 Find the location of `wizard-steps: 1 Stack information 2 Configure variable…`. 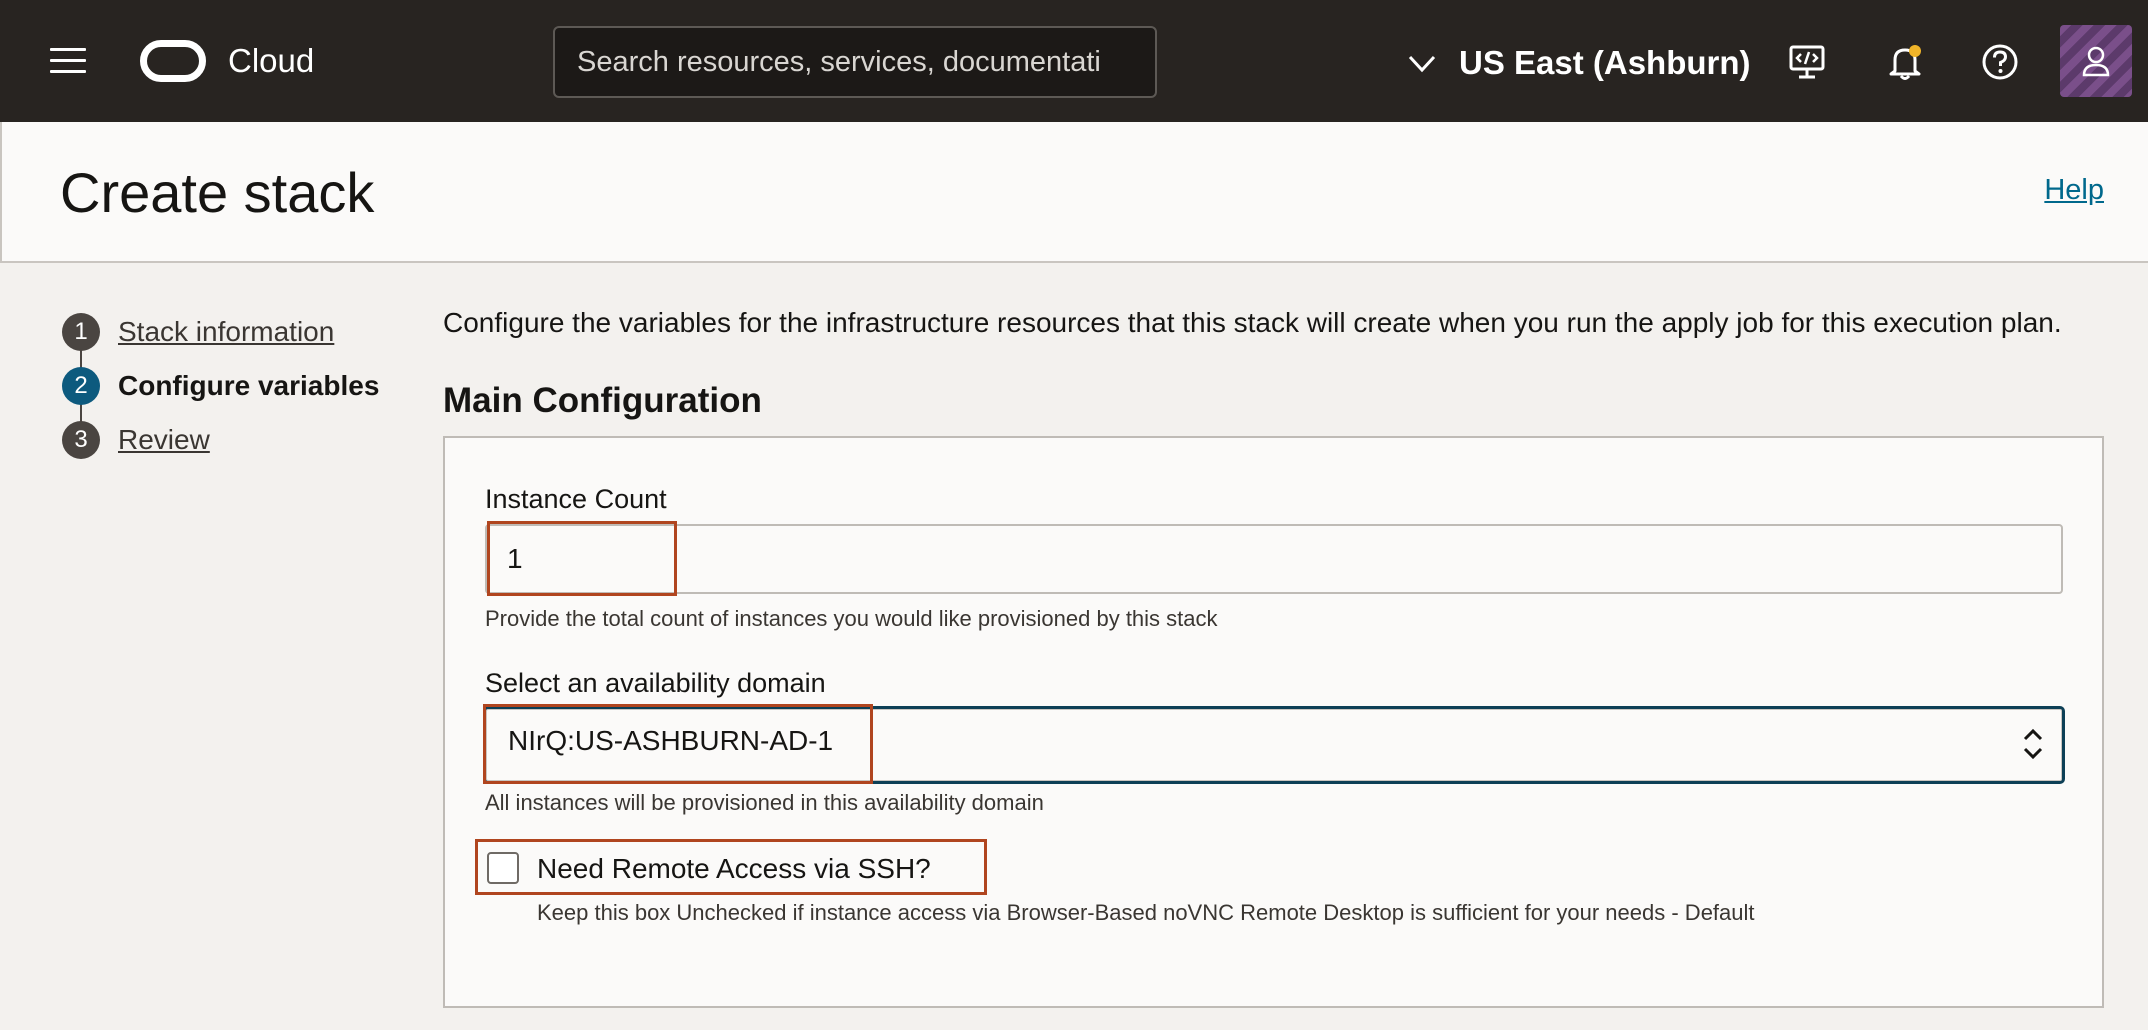

wizard-steps: 1 Stack information 2 Configure variable… is located at coordinates (220, 386).